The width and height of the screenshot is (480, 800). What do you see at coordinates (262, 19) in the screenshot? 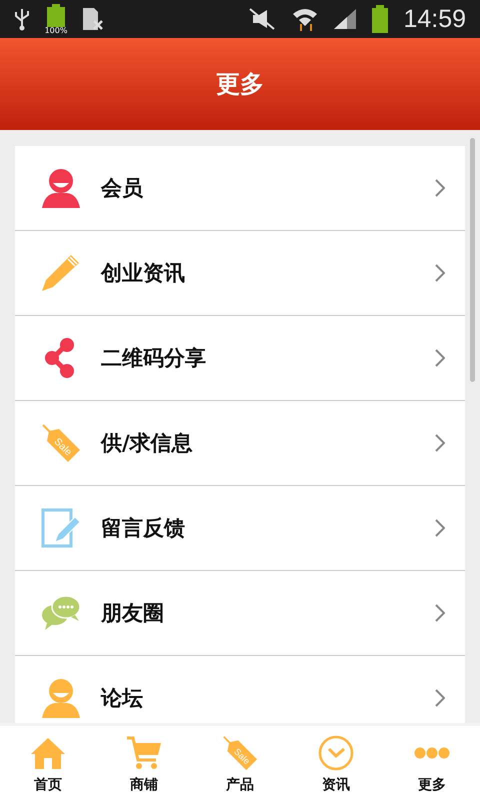
I see `mute-icon` at bounding box center [262, 19].